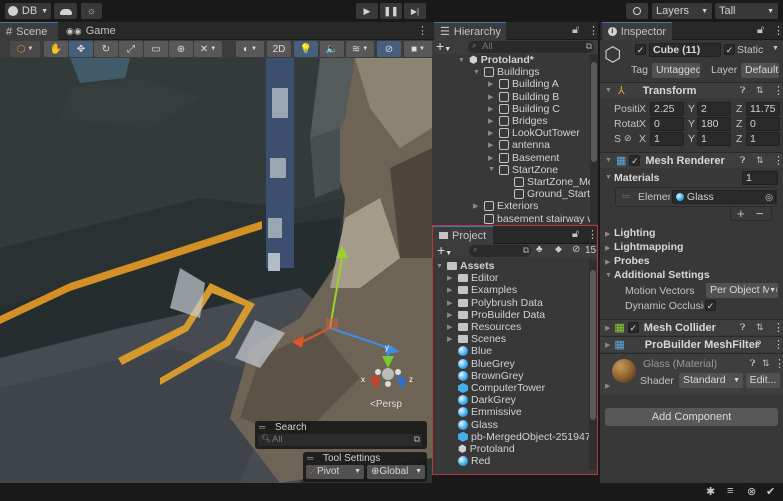  What do you see at coordinates (637, 11) in the screenshot?
I see `search-button` at bounding box center [637, 11].